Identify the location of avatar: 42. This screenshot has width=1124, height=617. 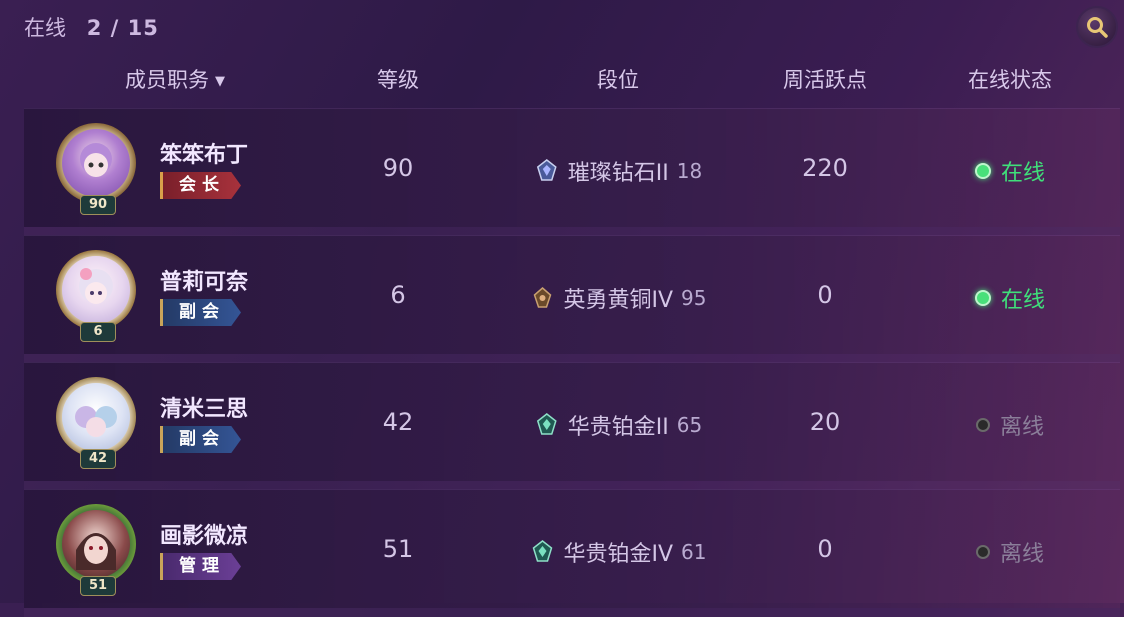
(98, 423).